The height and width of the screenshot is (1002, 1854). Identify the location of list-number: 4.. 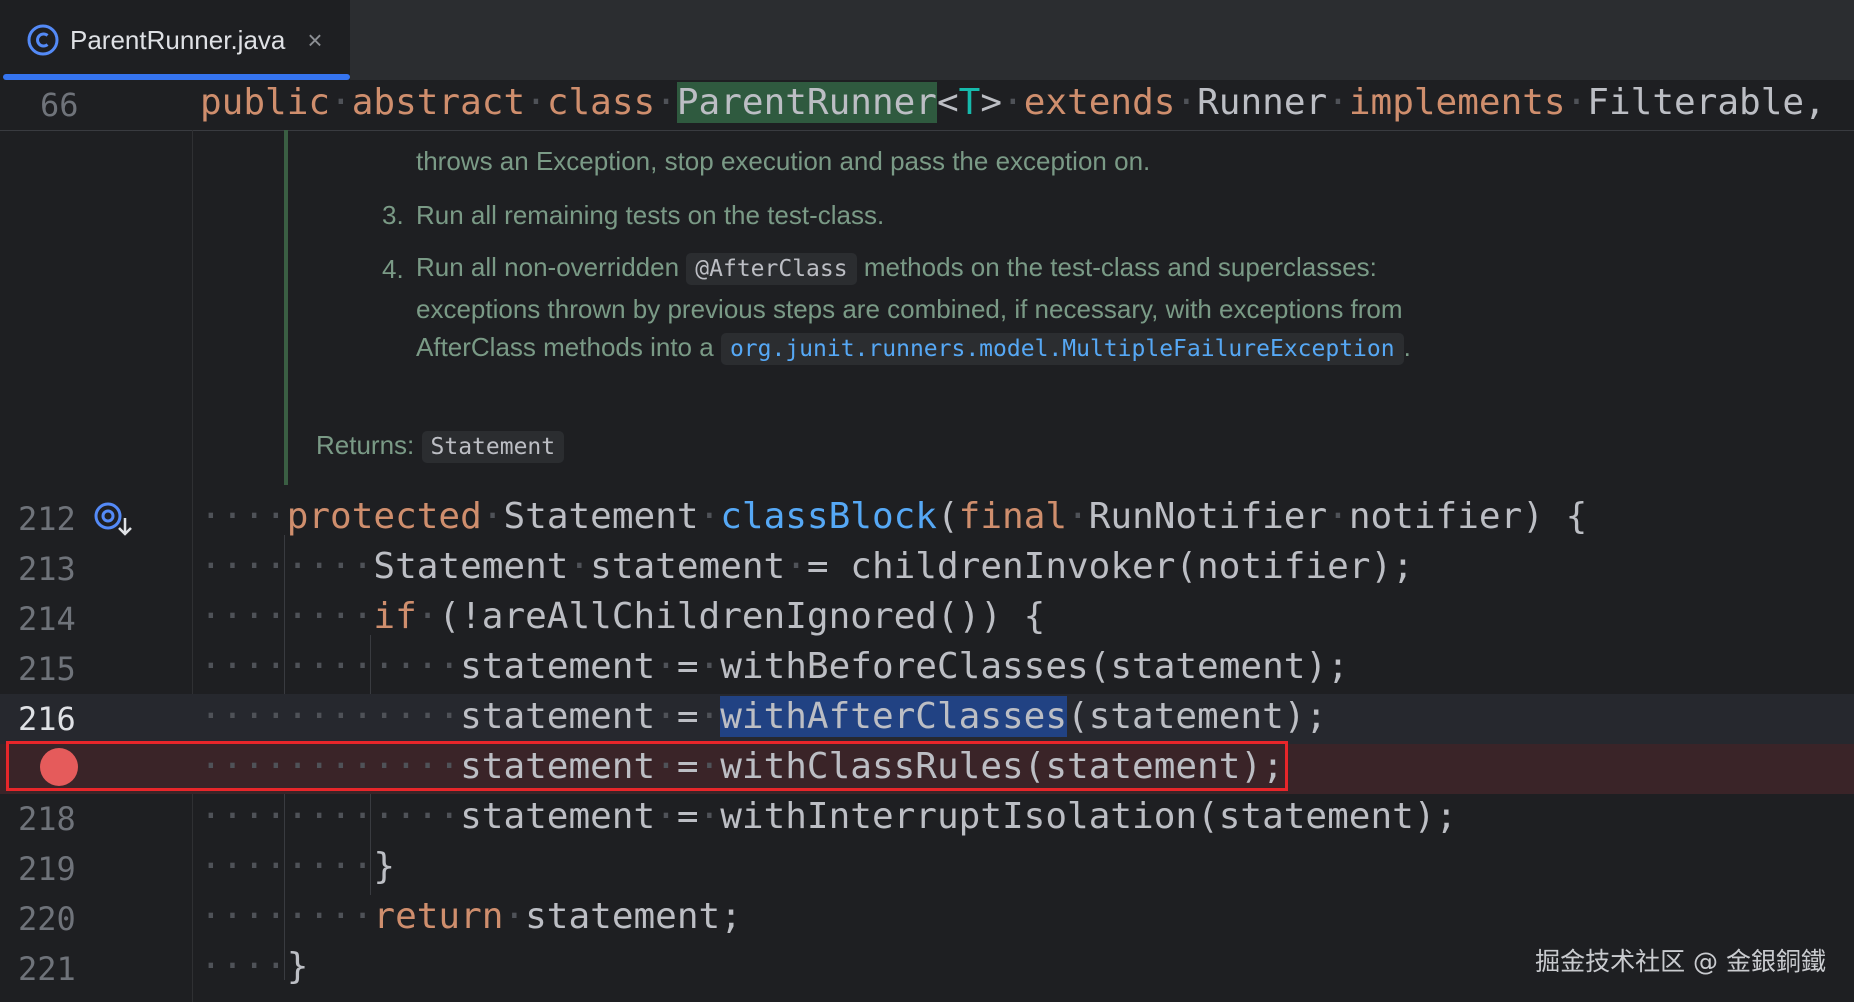
(393, 269).